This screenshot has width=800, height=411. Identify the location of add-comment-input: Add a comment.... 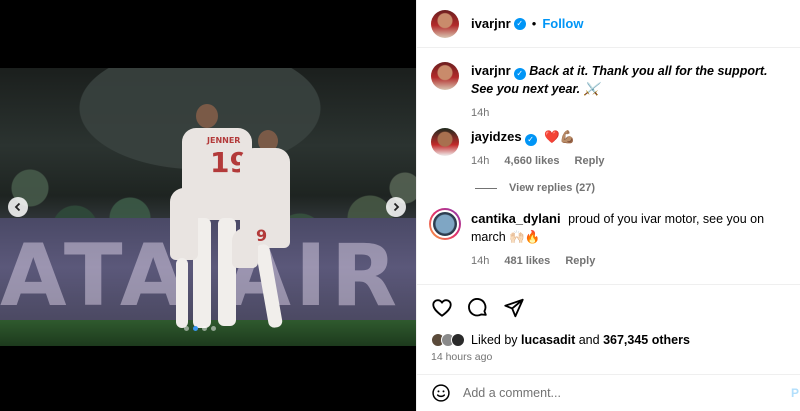
(512, 393).